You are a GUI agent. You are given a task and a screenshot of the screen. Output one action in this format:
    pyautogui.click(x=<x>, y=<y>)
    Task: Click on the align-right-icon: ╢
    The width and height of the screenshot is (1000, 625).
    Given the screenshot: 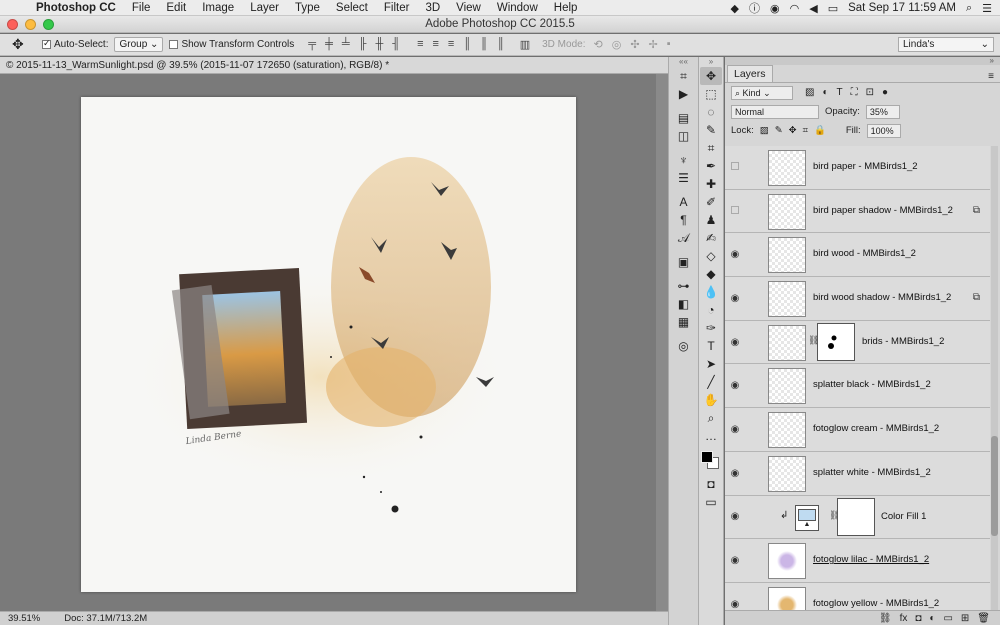 What is the action you would take?
    pyautogui.click(x=396, y=44)
    